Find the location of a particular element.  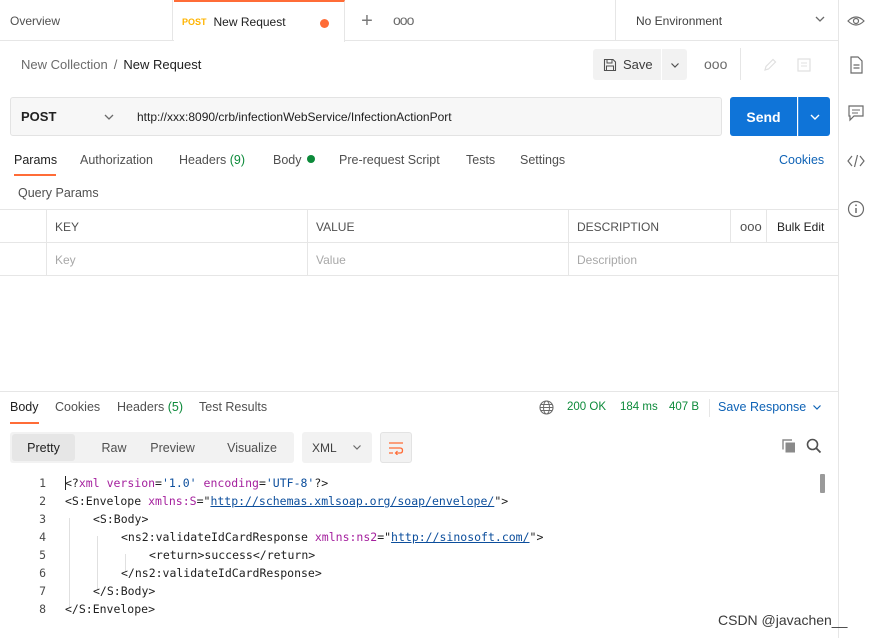

breadcrumb: New Collection / New Request is located at coordinates (111, 64).